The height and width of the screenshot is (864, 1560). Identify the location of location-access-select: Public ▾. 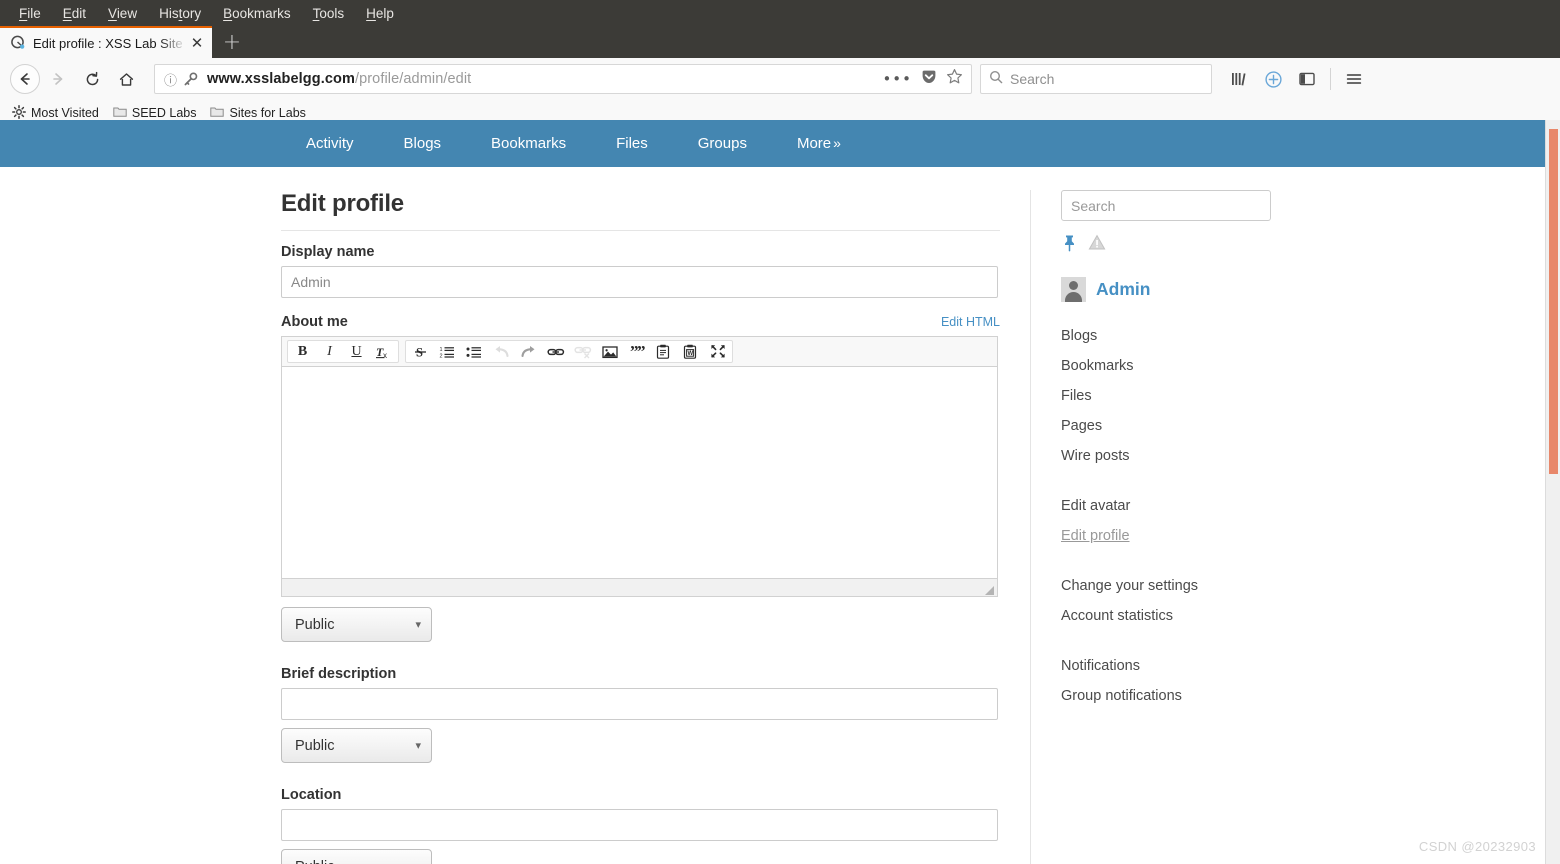
(356, 856).